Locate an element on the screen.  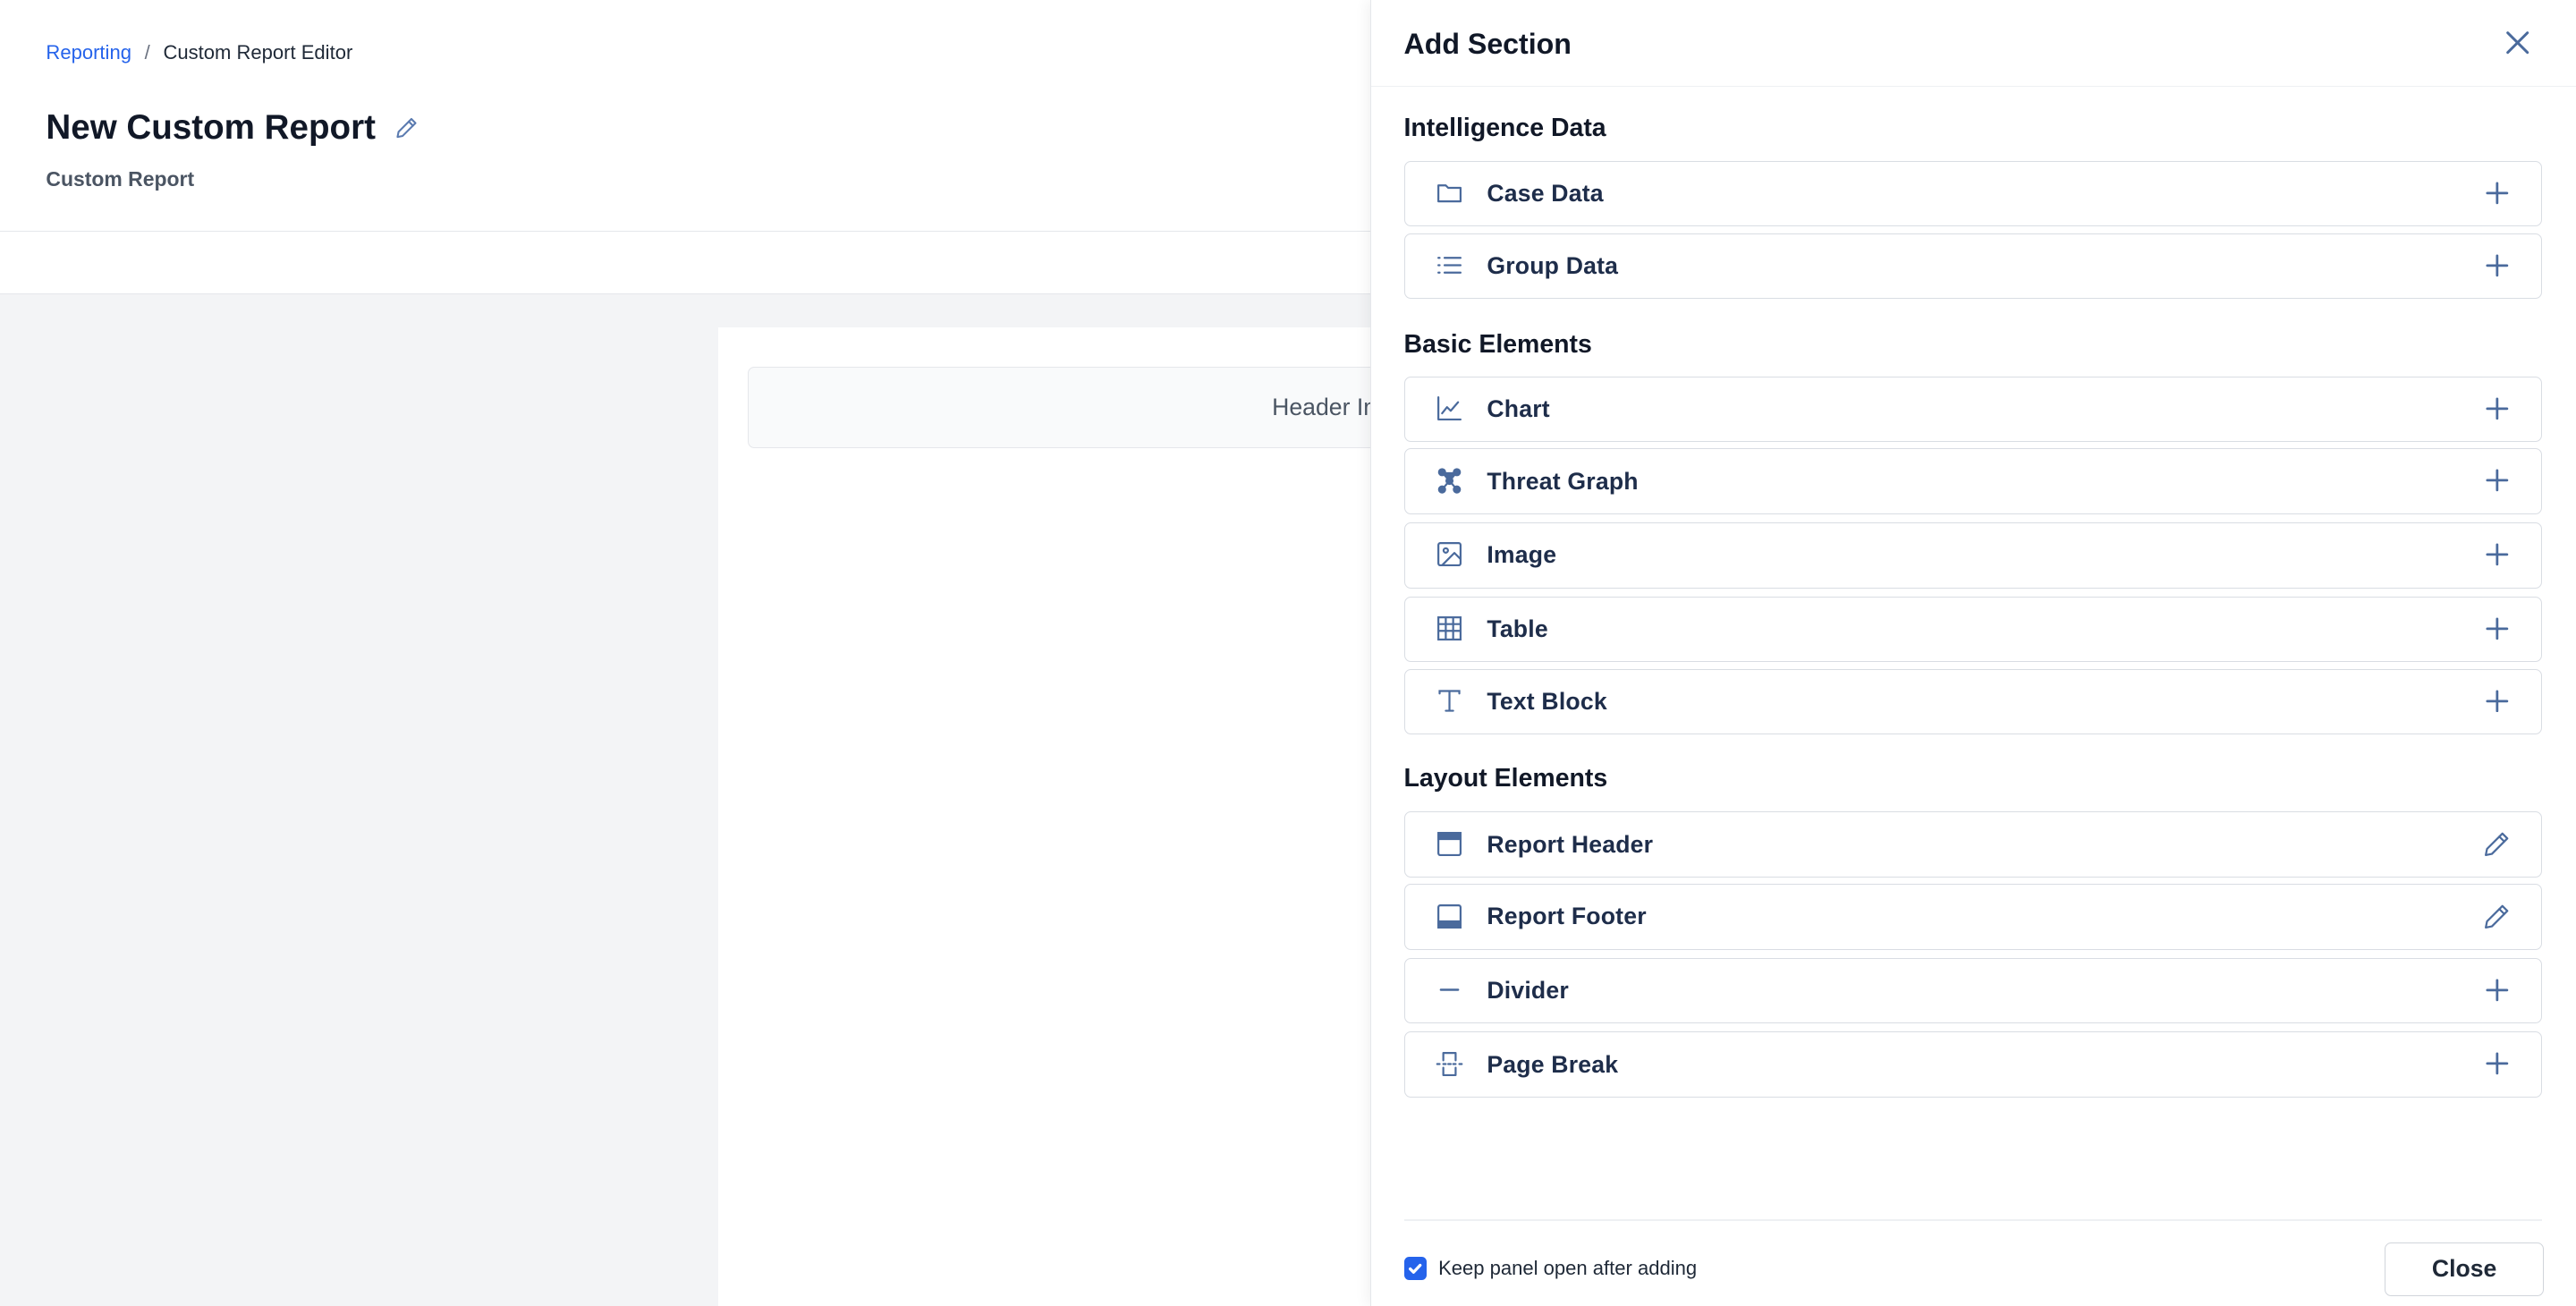
header-layout-icon is located at coordinates (1449, 844).